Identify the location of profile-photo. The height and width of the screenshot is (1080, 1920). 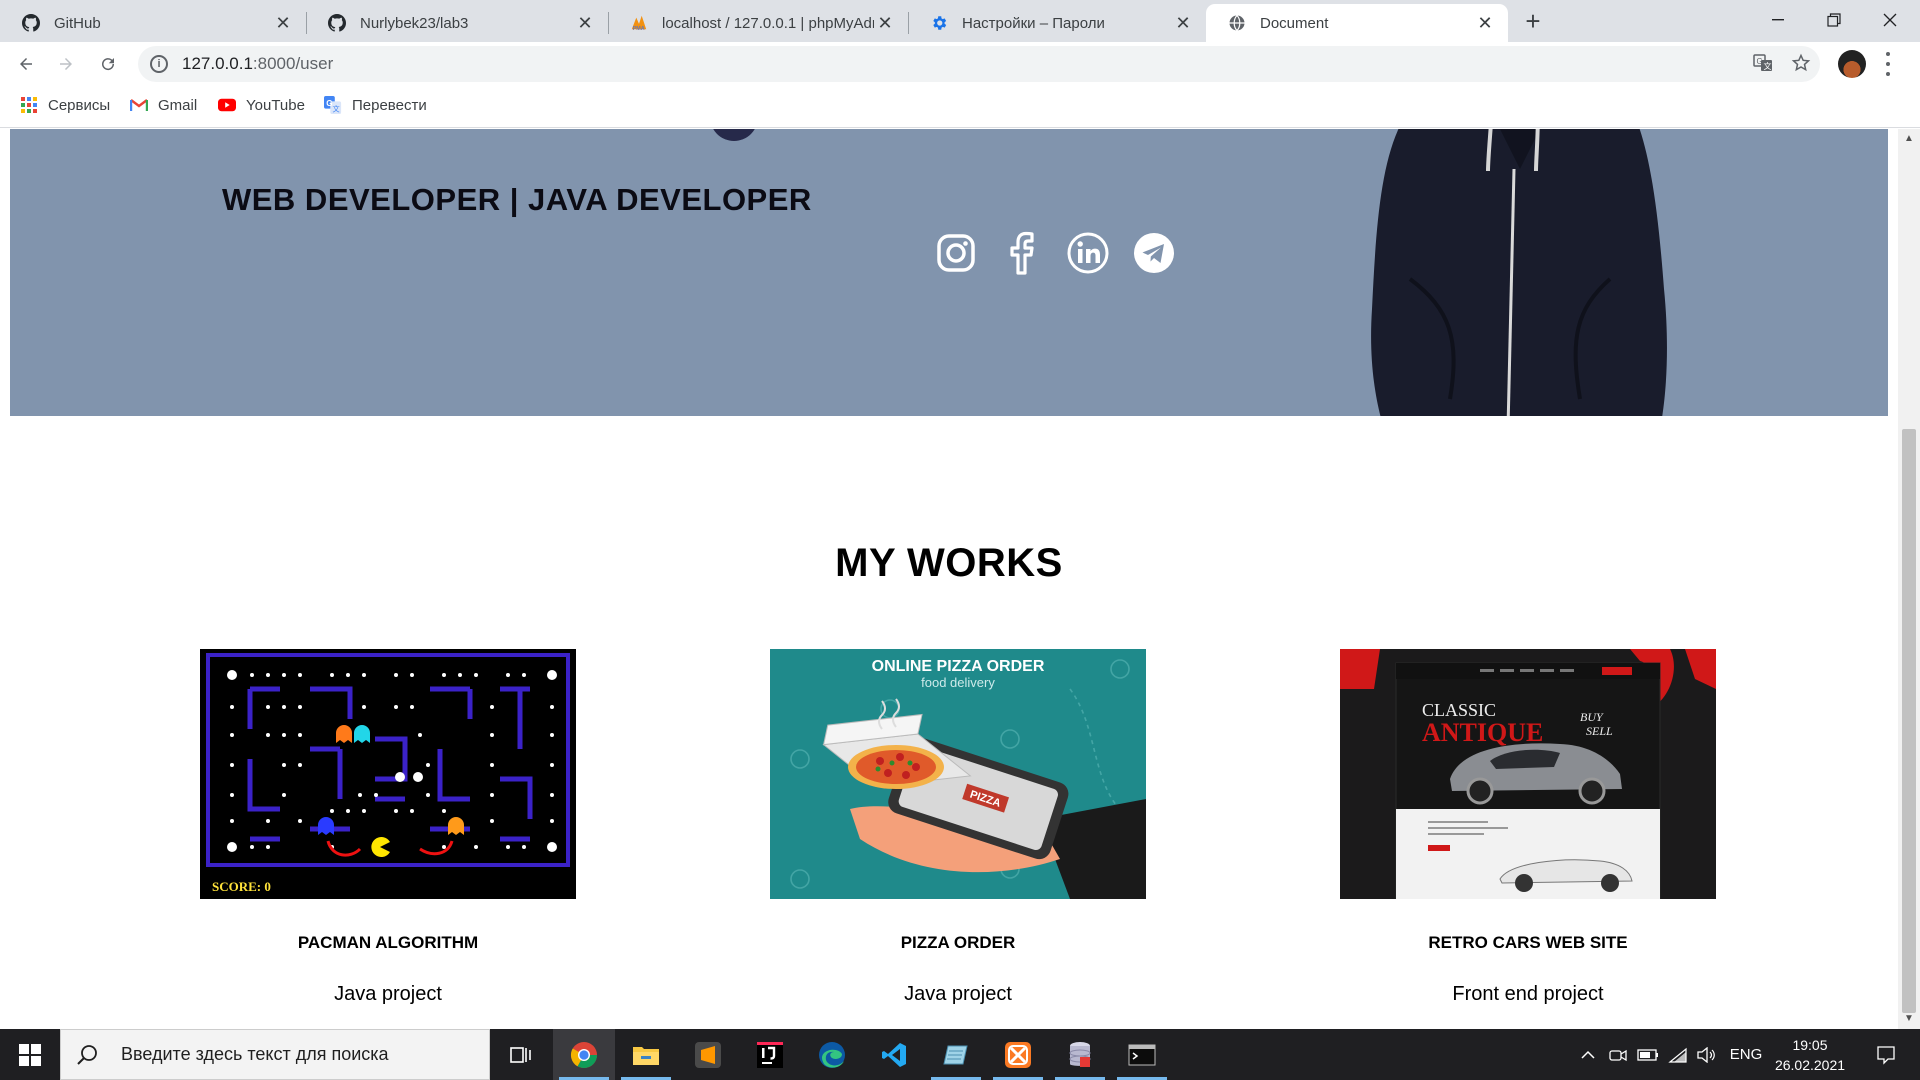
(1520, 272).